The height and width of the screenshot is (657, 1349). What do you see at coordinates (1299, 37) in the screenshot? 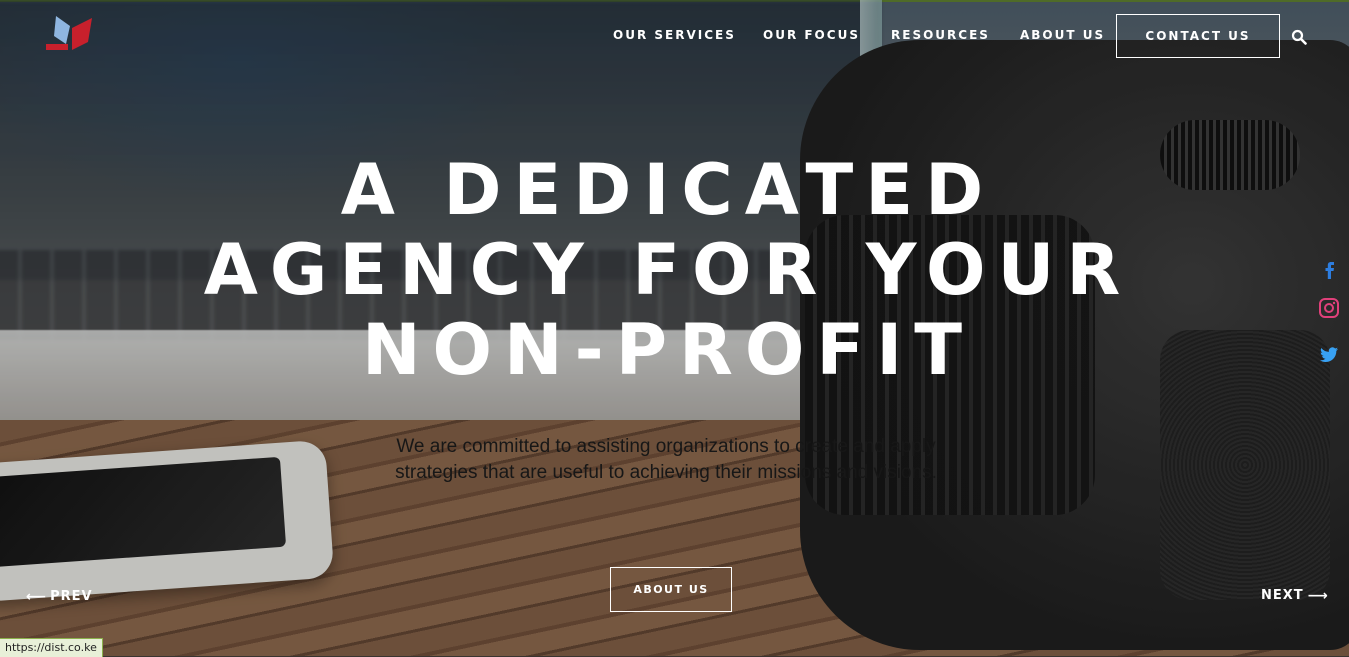
I see `search-icon` at bounding box center [1299, 37].